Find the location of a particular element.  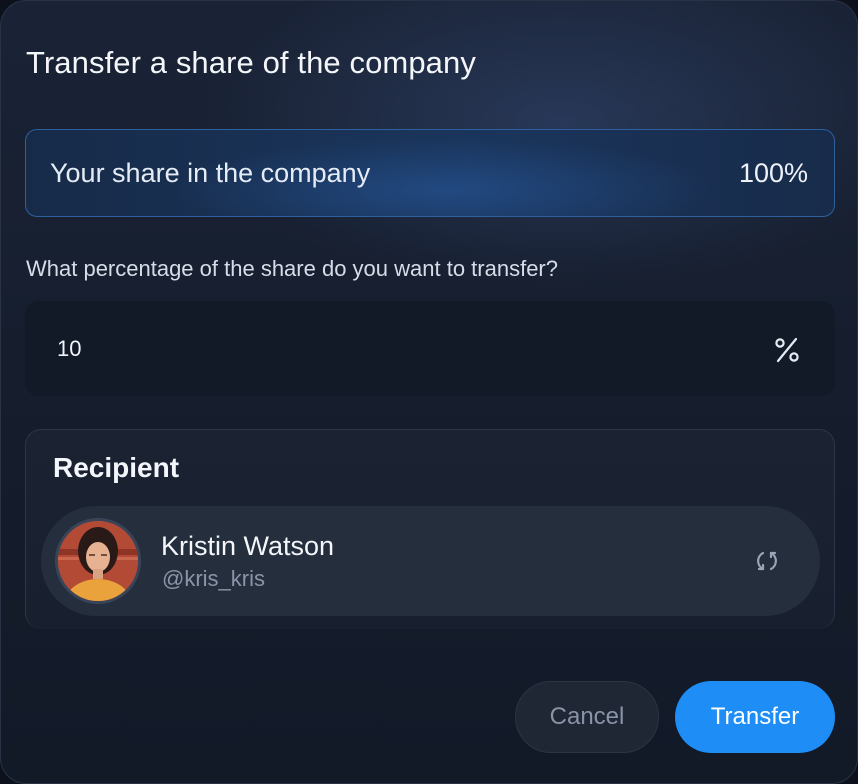

recipient-row: Kristin Watson @kris_kris is located at coordinates (430, 561).